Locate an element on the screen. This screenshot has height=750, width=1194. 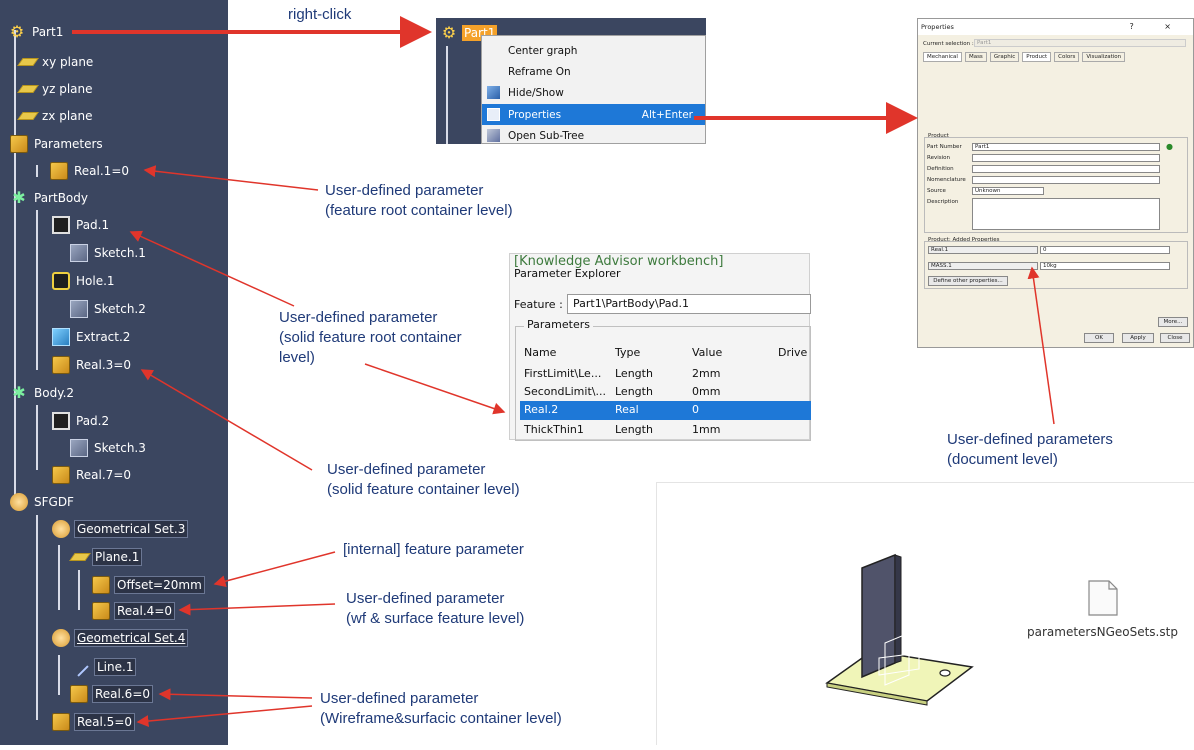
arrow-offset is located at coordinates (274, 569).